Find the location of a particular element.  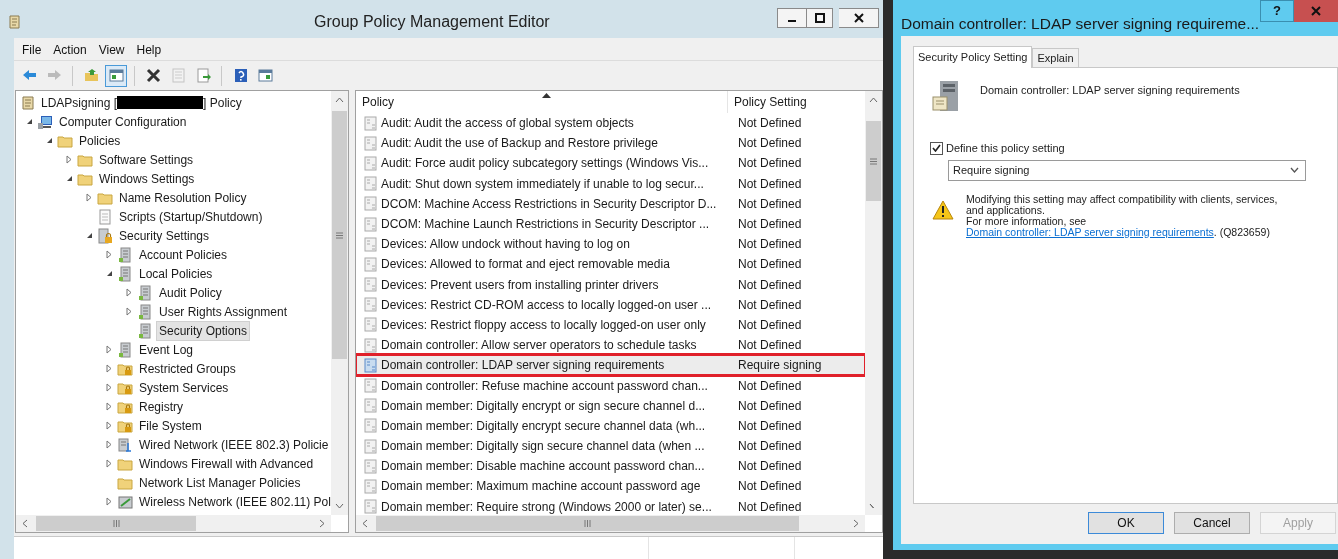

table-row: Domain member: Digitally encrypt or sign secure channel d... Not Defined is located at coordinates (610, 405).